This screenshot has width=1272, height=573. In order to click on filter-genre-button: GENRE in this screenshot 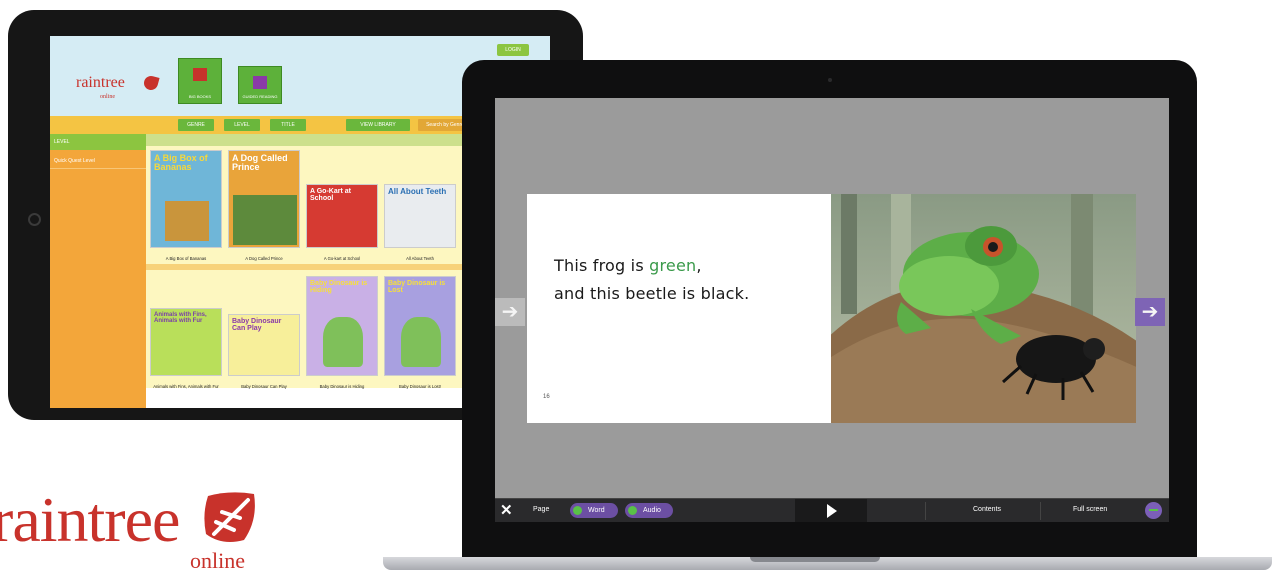, I will do `click(196, 125)`.